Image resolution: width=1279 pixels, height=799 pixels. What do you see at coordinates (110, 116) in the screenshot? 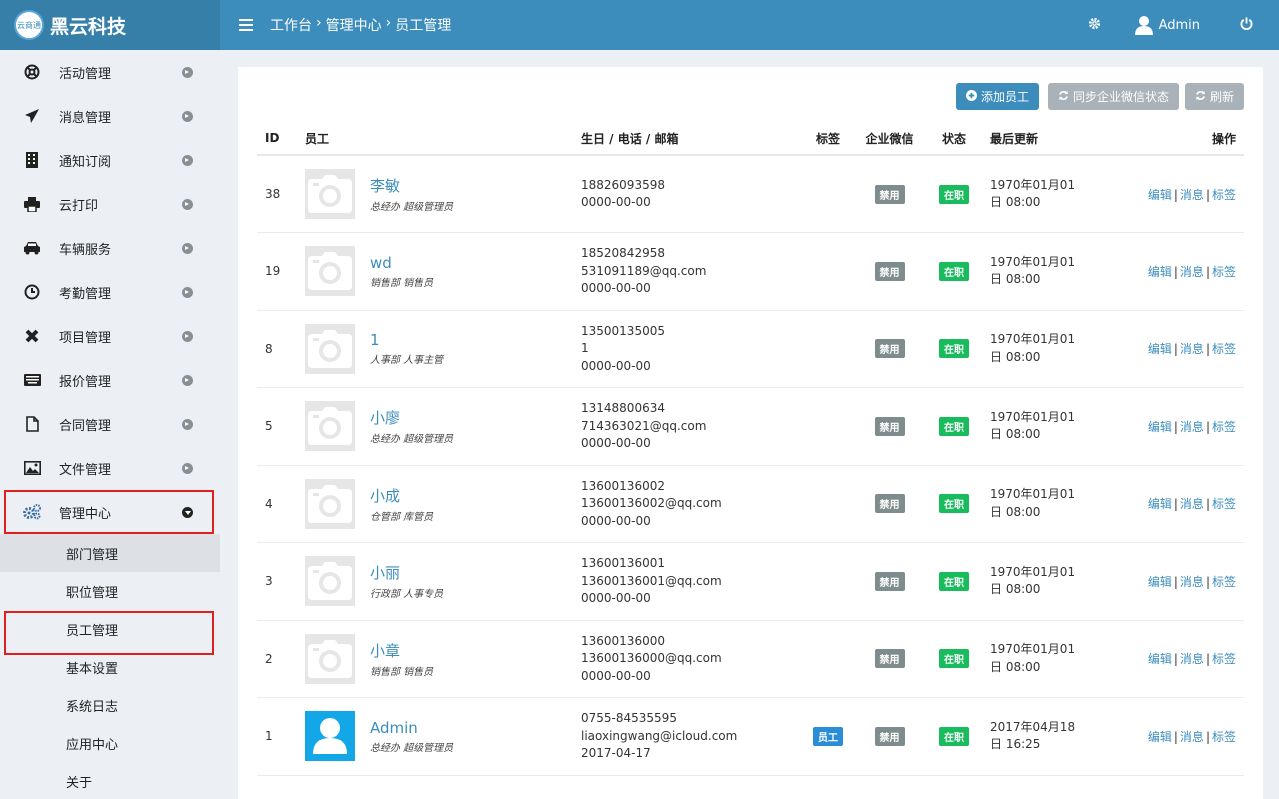
I see `sidebar-item-messages: 消息管理` at bounding box center [110, 116].